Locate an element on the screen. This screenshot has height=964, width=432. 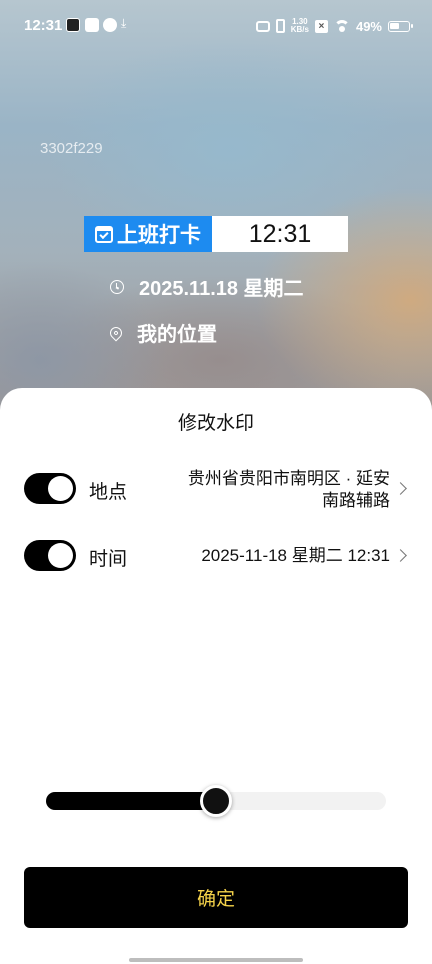
location-toggle is located at coordinates (50, 488).